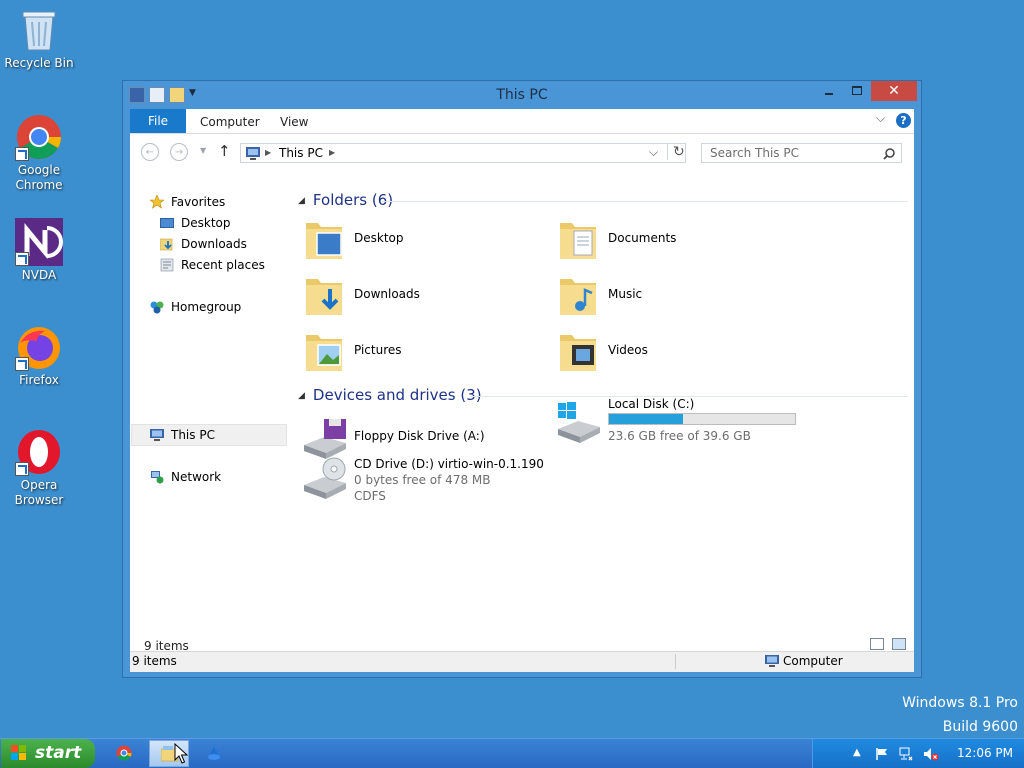 The image size is (1024, 768). I want to click on start-button: start, so click(48, 753).